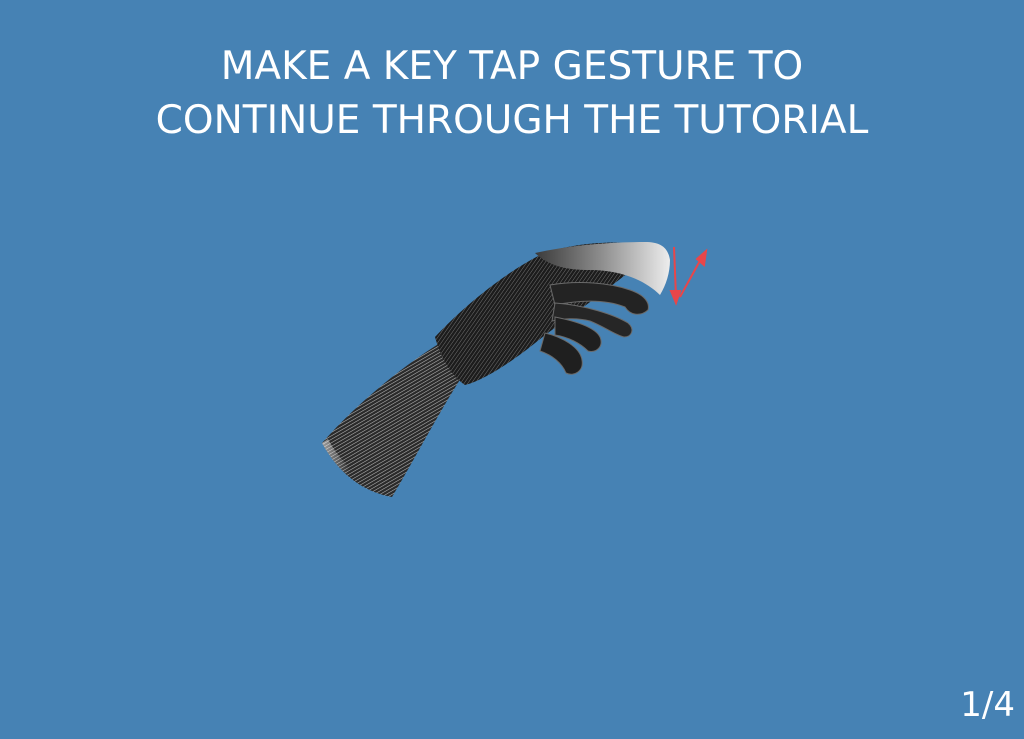 The height and width of the screenshot is (739, 1024). What do you see at coordinates (688, 276) in the screenshot?
I see `tap-motion-arrows-icon` at bounding box center [688, 276].